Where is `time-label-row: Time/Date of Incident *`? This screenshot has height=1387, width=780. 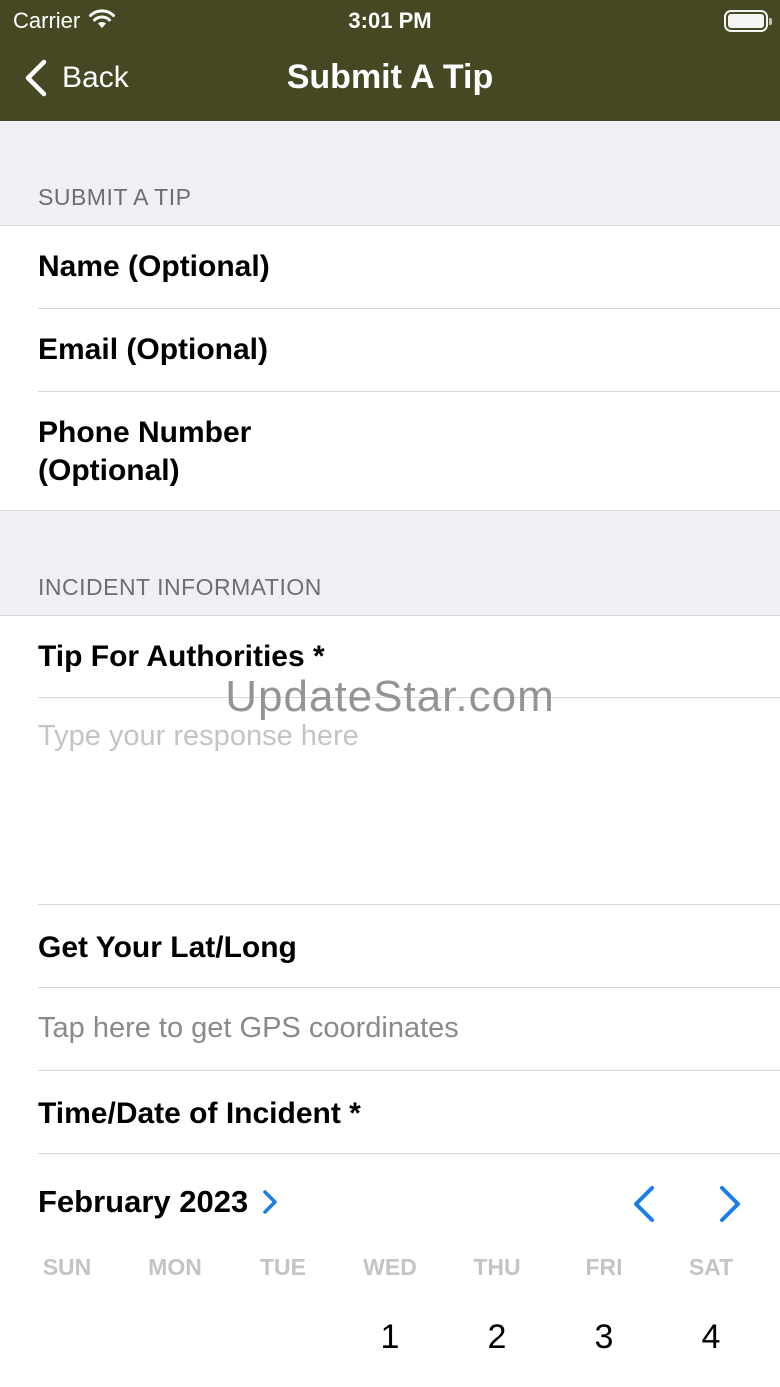 time-label-row: Time/Date of Incident * is located at coordinates (390, 1112).